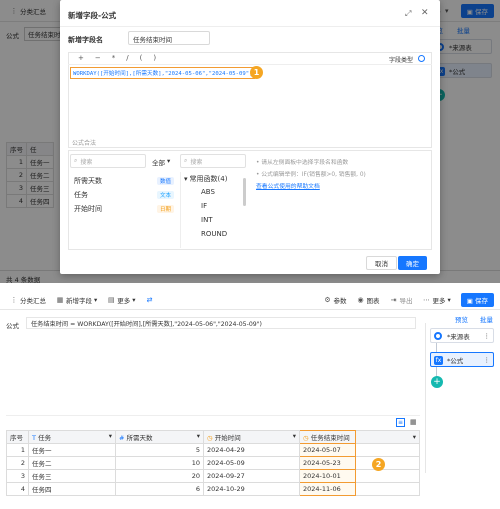 The width and height of the screenshot is (500, 509). I want to click on help-doc-link: 查看公式使用的帮助文档, so click(311, 187).